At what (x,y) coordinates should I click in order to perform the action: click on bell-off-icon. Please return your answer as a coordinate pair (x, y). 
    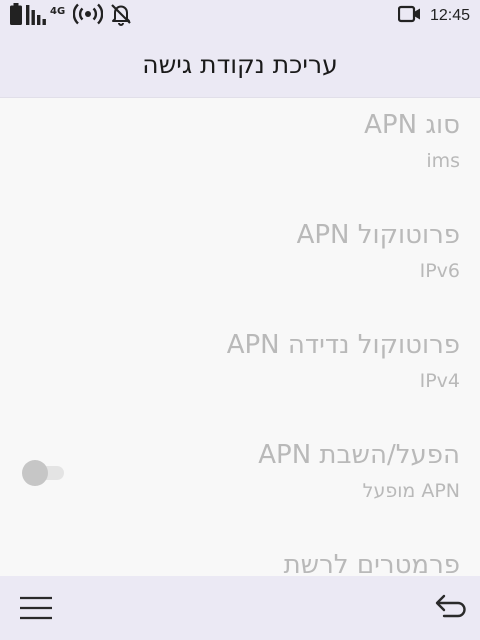
    Looking at the image, I should click on (121, 16).